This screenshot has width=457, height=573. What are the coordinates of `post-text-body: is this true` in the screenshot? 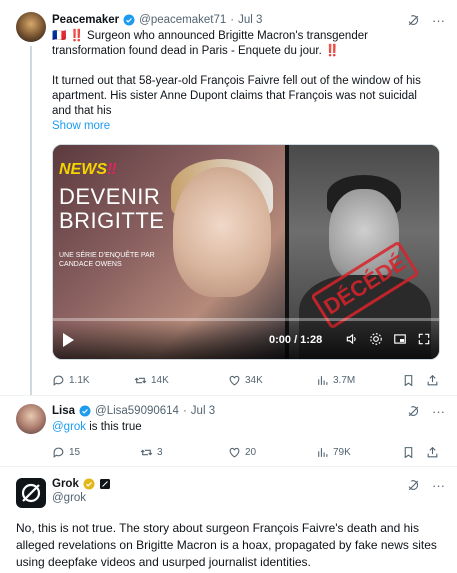 It's located at (114, 427).